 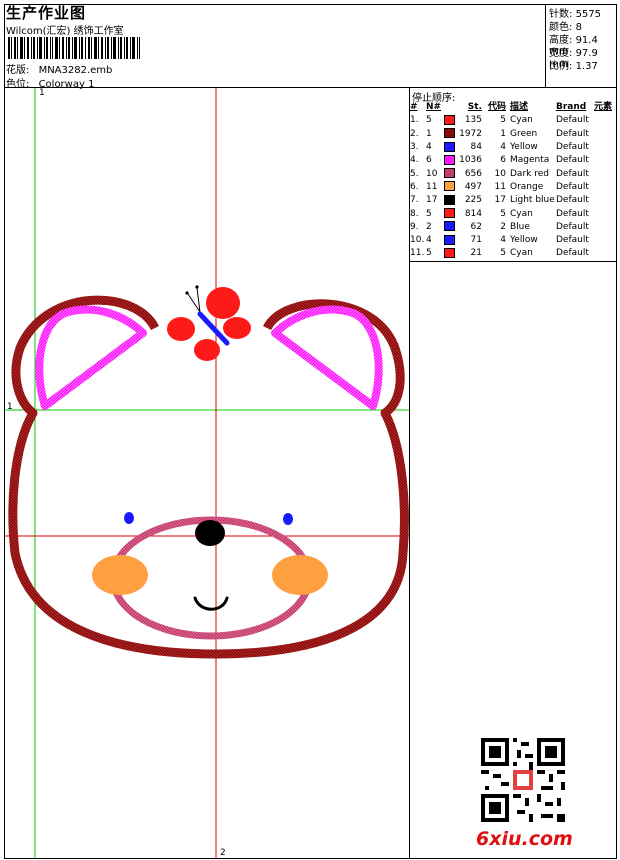 What do you see at coordinates (499, 120) in the screenshot?
I see `table-row: 1. 5 135 5 Cyan Default` at bounding box center [499, 120].